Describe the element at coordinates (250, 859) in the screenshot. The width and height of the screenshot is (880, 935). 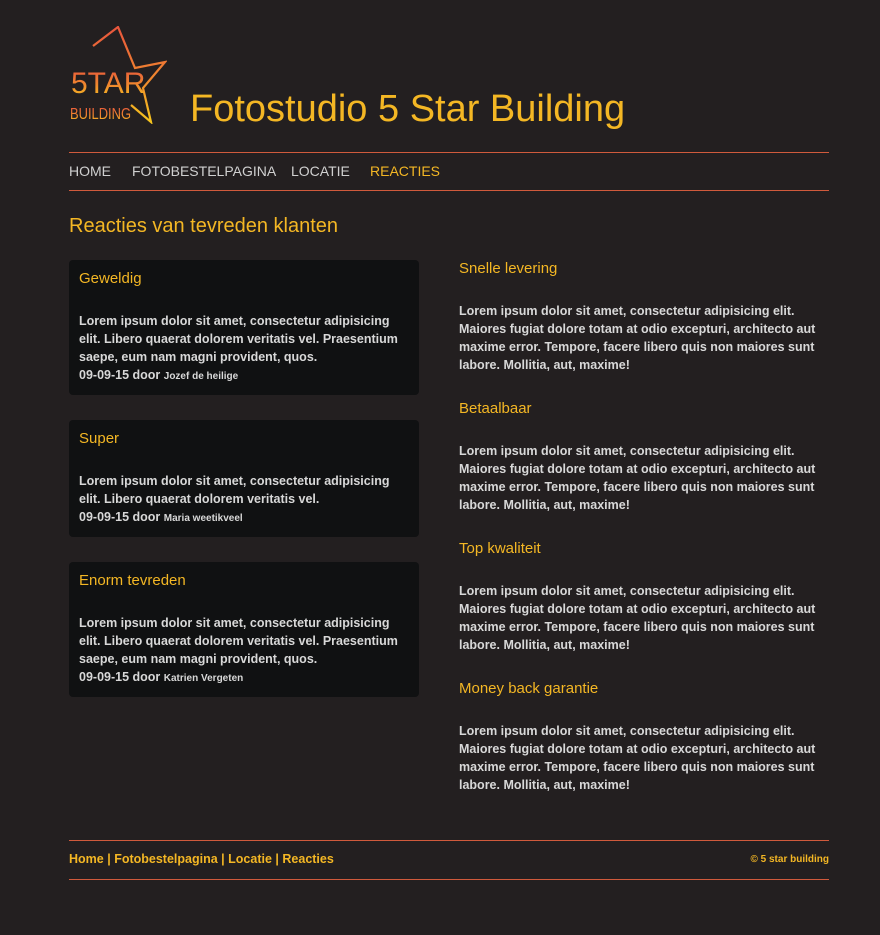
I see `footer-link-locatie: Locatie` at that location.